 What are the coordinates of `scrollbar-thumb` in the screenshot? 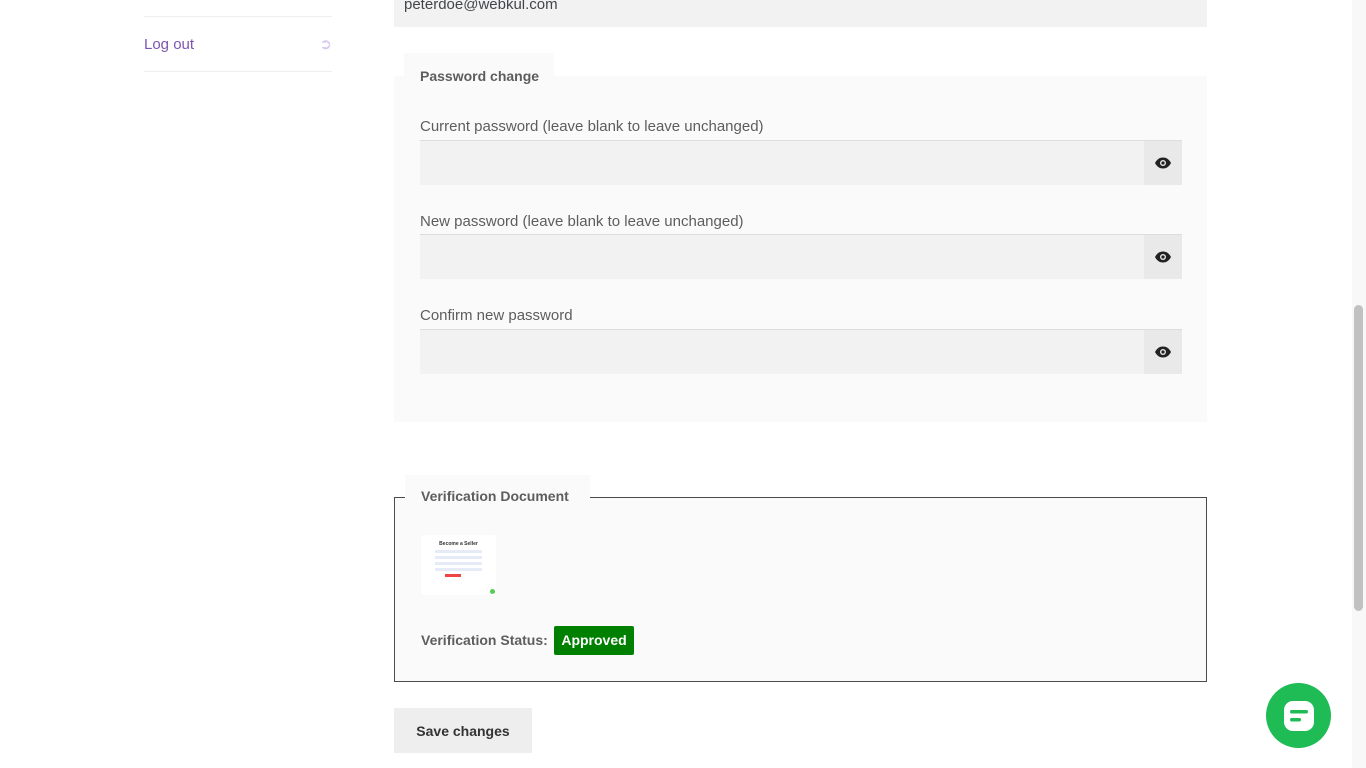 It's located at (1358, 458).